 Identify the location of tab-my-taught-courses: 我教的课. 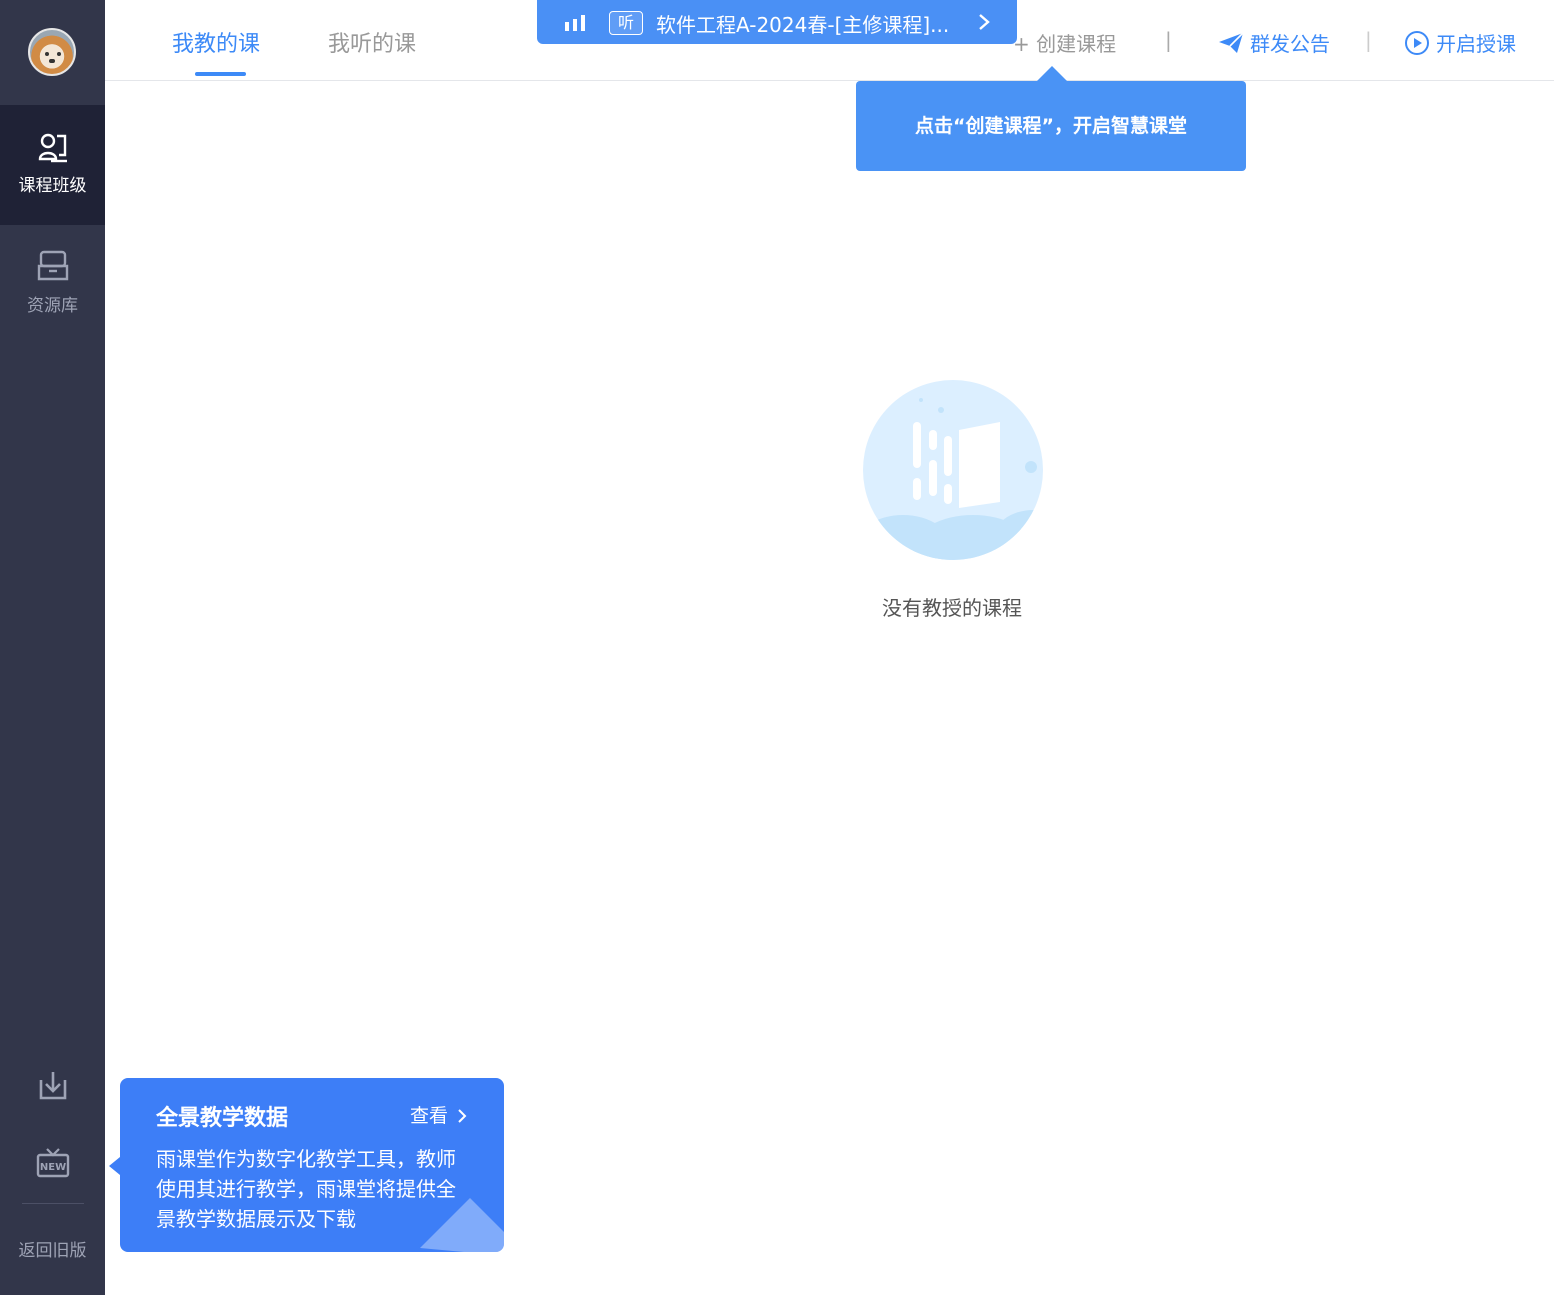
(216, 42).